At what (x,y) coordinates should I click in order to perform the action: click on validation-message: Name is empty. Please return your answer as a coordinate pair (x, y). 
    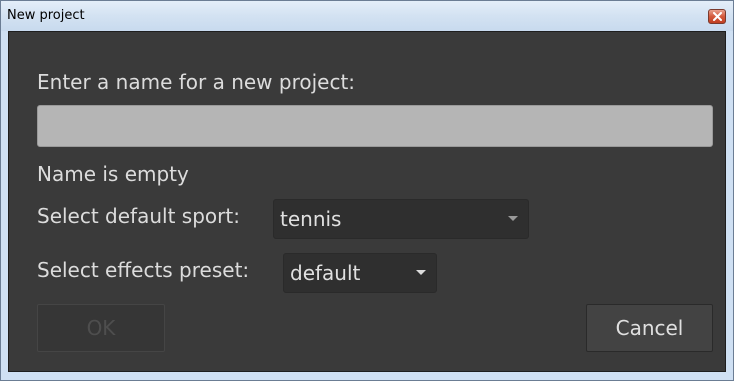
    Looking at the image, I should click on (113, 174).